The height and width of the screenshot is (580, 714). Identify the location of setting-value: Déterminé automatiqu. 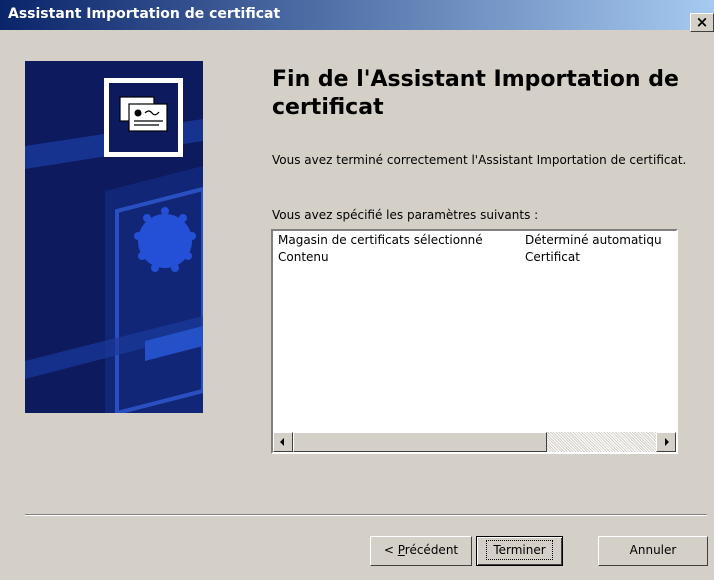
(593, 240).